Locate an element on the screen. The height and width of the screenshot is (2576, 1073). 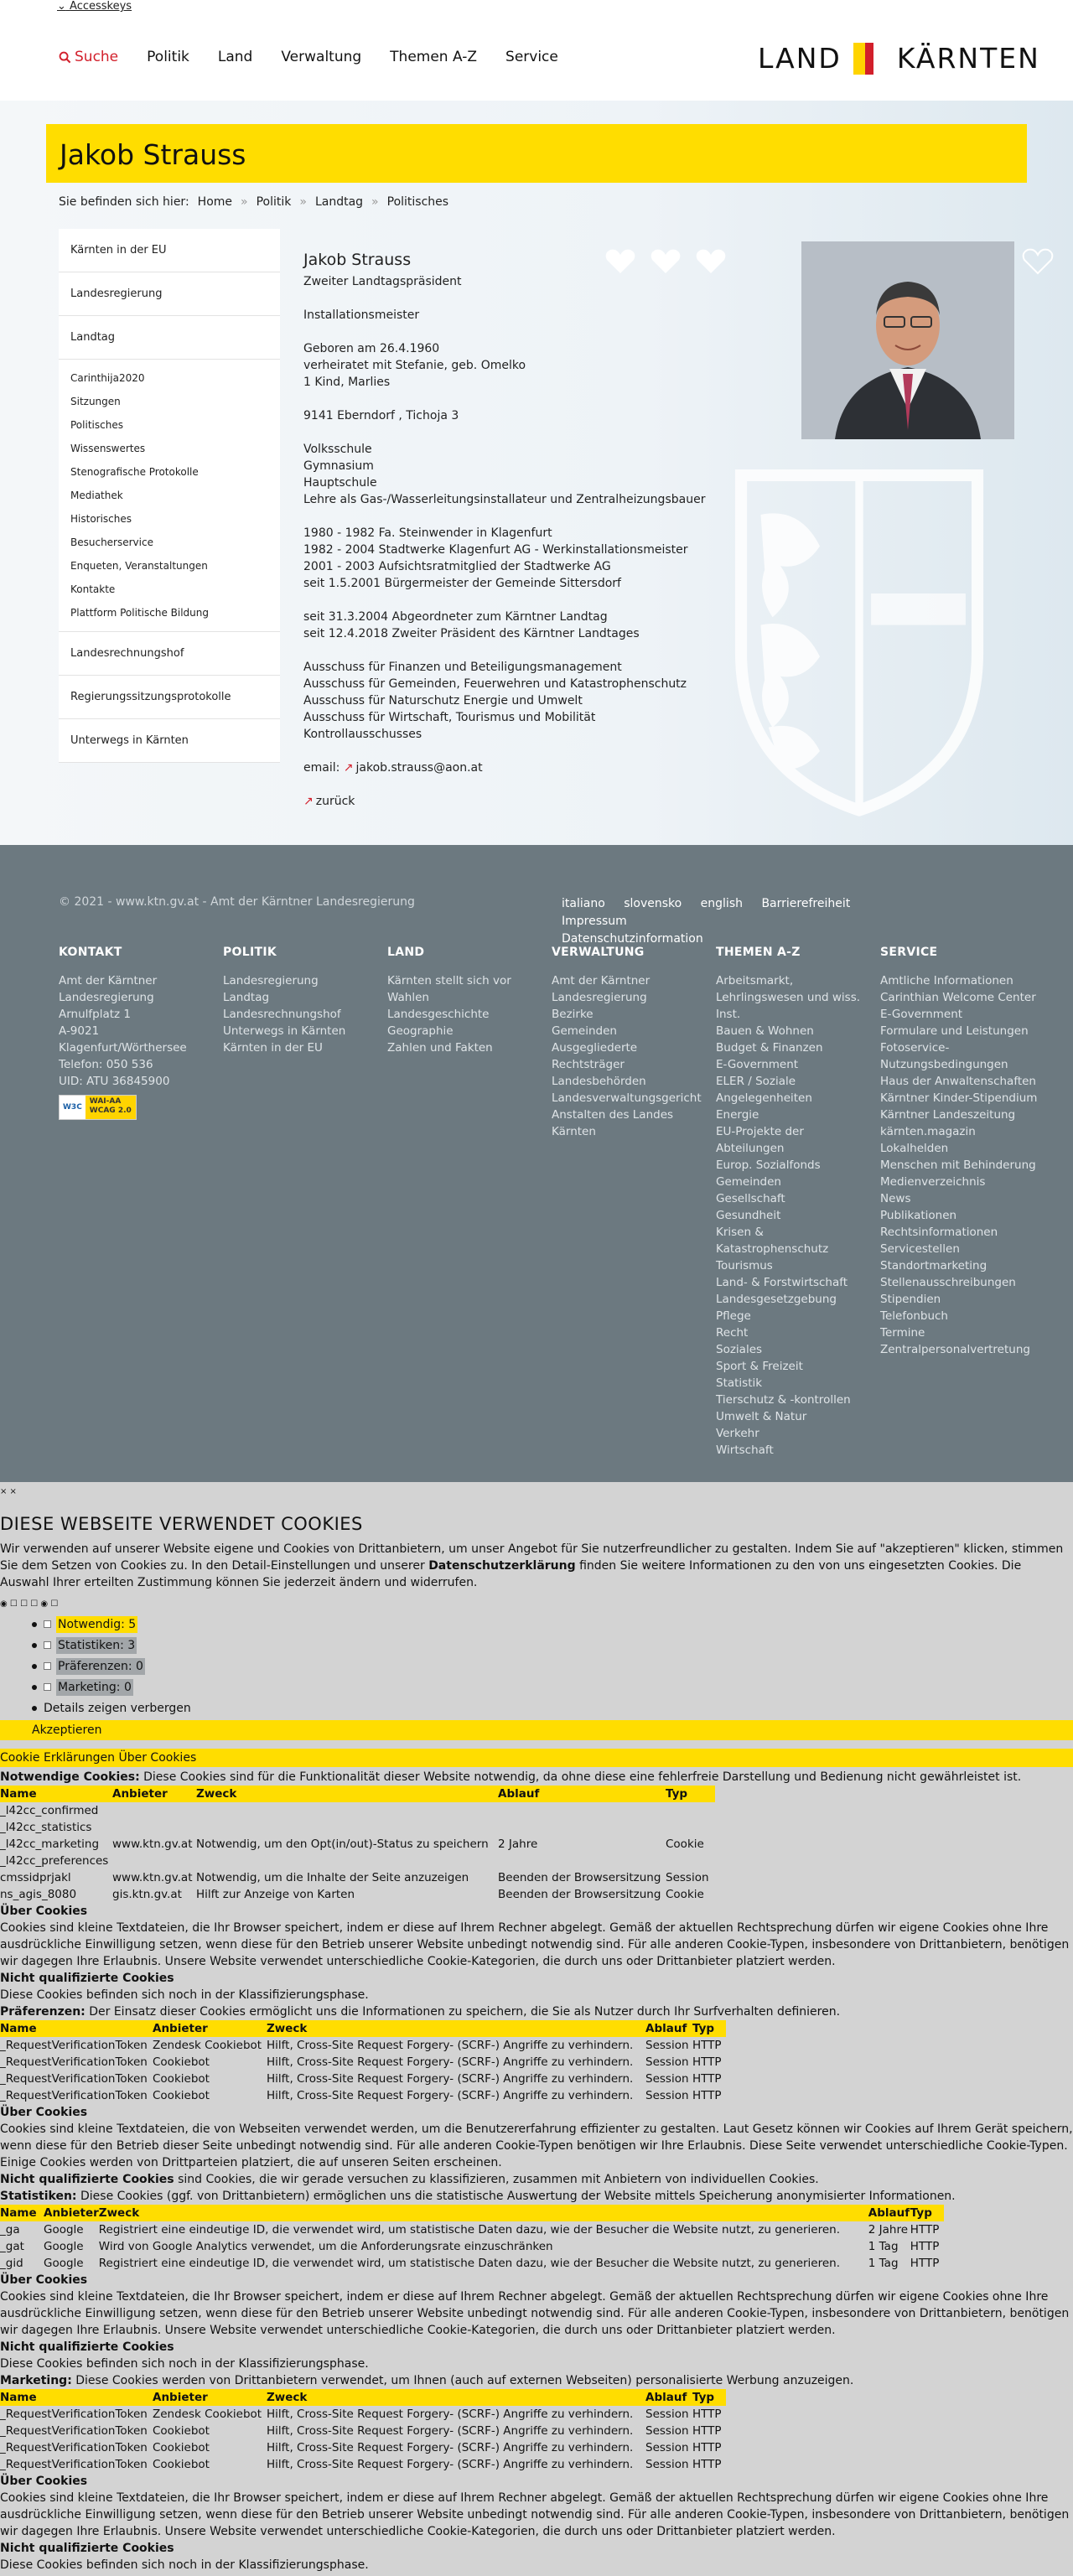
sidebar-item-eu: Kärnten in der EU is located at coordinates (169, 250).